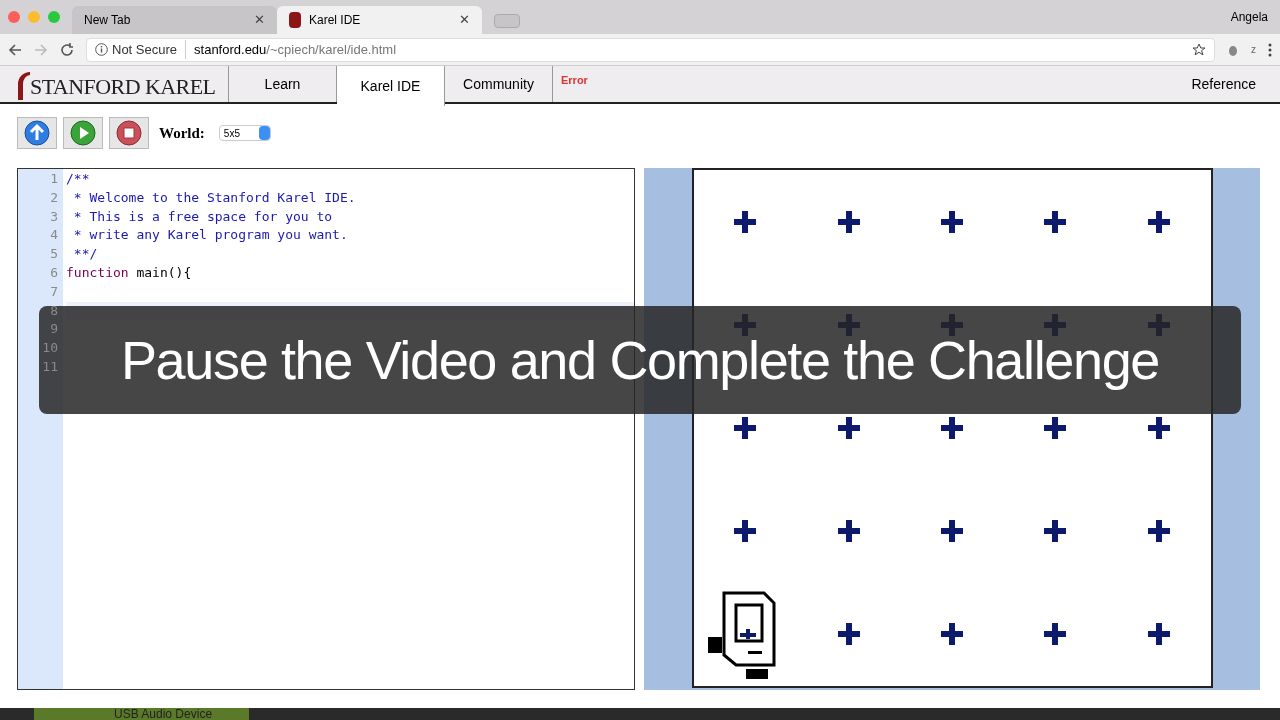 This screenshot has width=1280, height=720. I want to click on line-number: 2, so click(54, 197).